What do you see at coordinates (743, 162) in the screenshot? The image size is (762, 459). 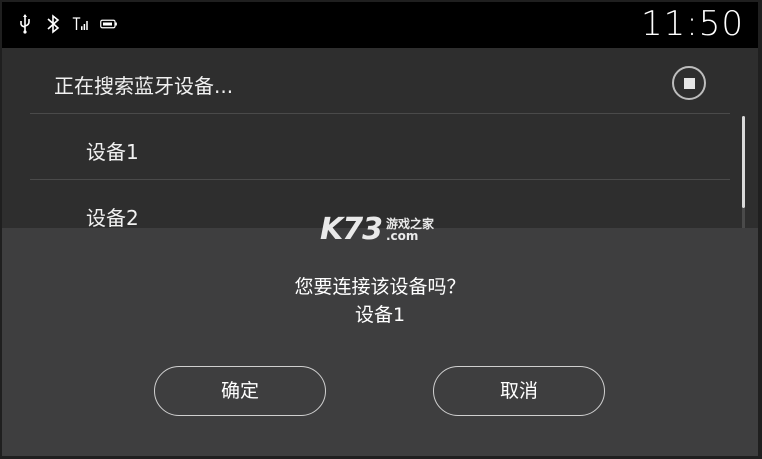 I see `scrollbar` at bounding box center [743, 162].